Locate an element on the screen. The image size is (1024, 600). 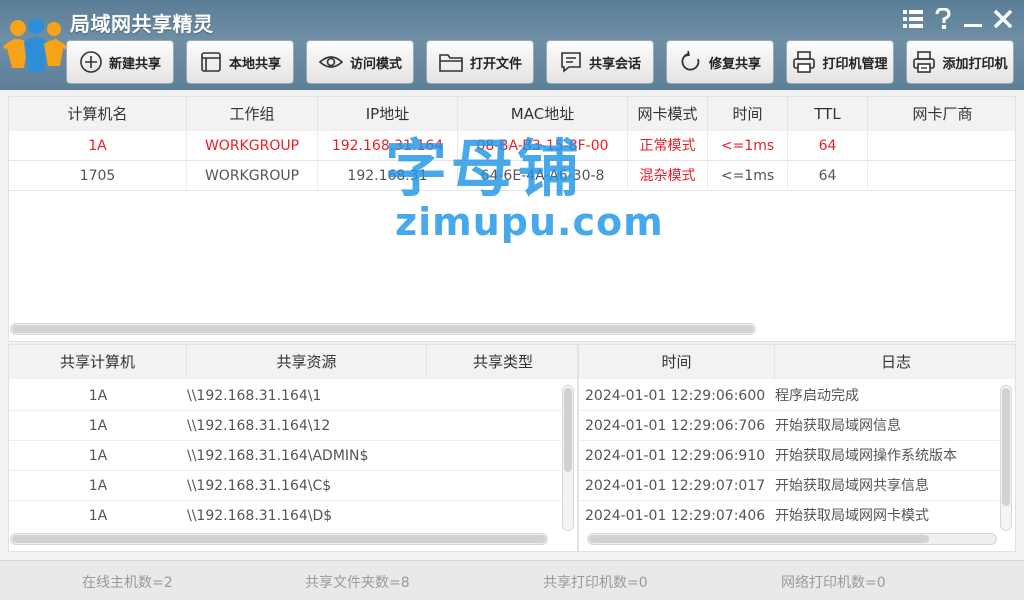
list-item: 1A \\192.168.31.164\C$ is located at coordinates (285, 486).